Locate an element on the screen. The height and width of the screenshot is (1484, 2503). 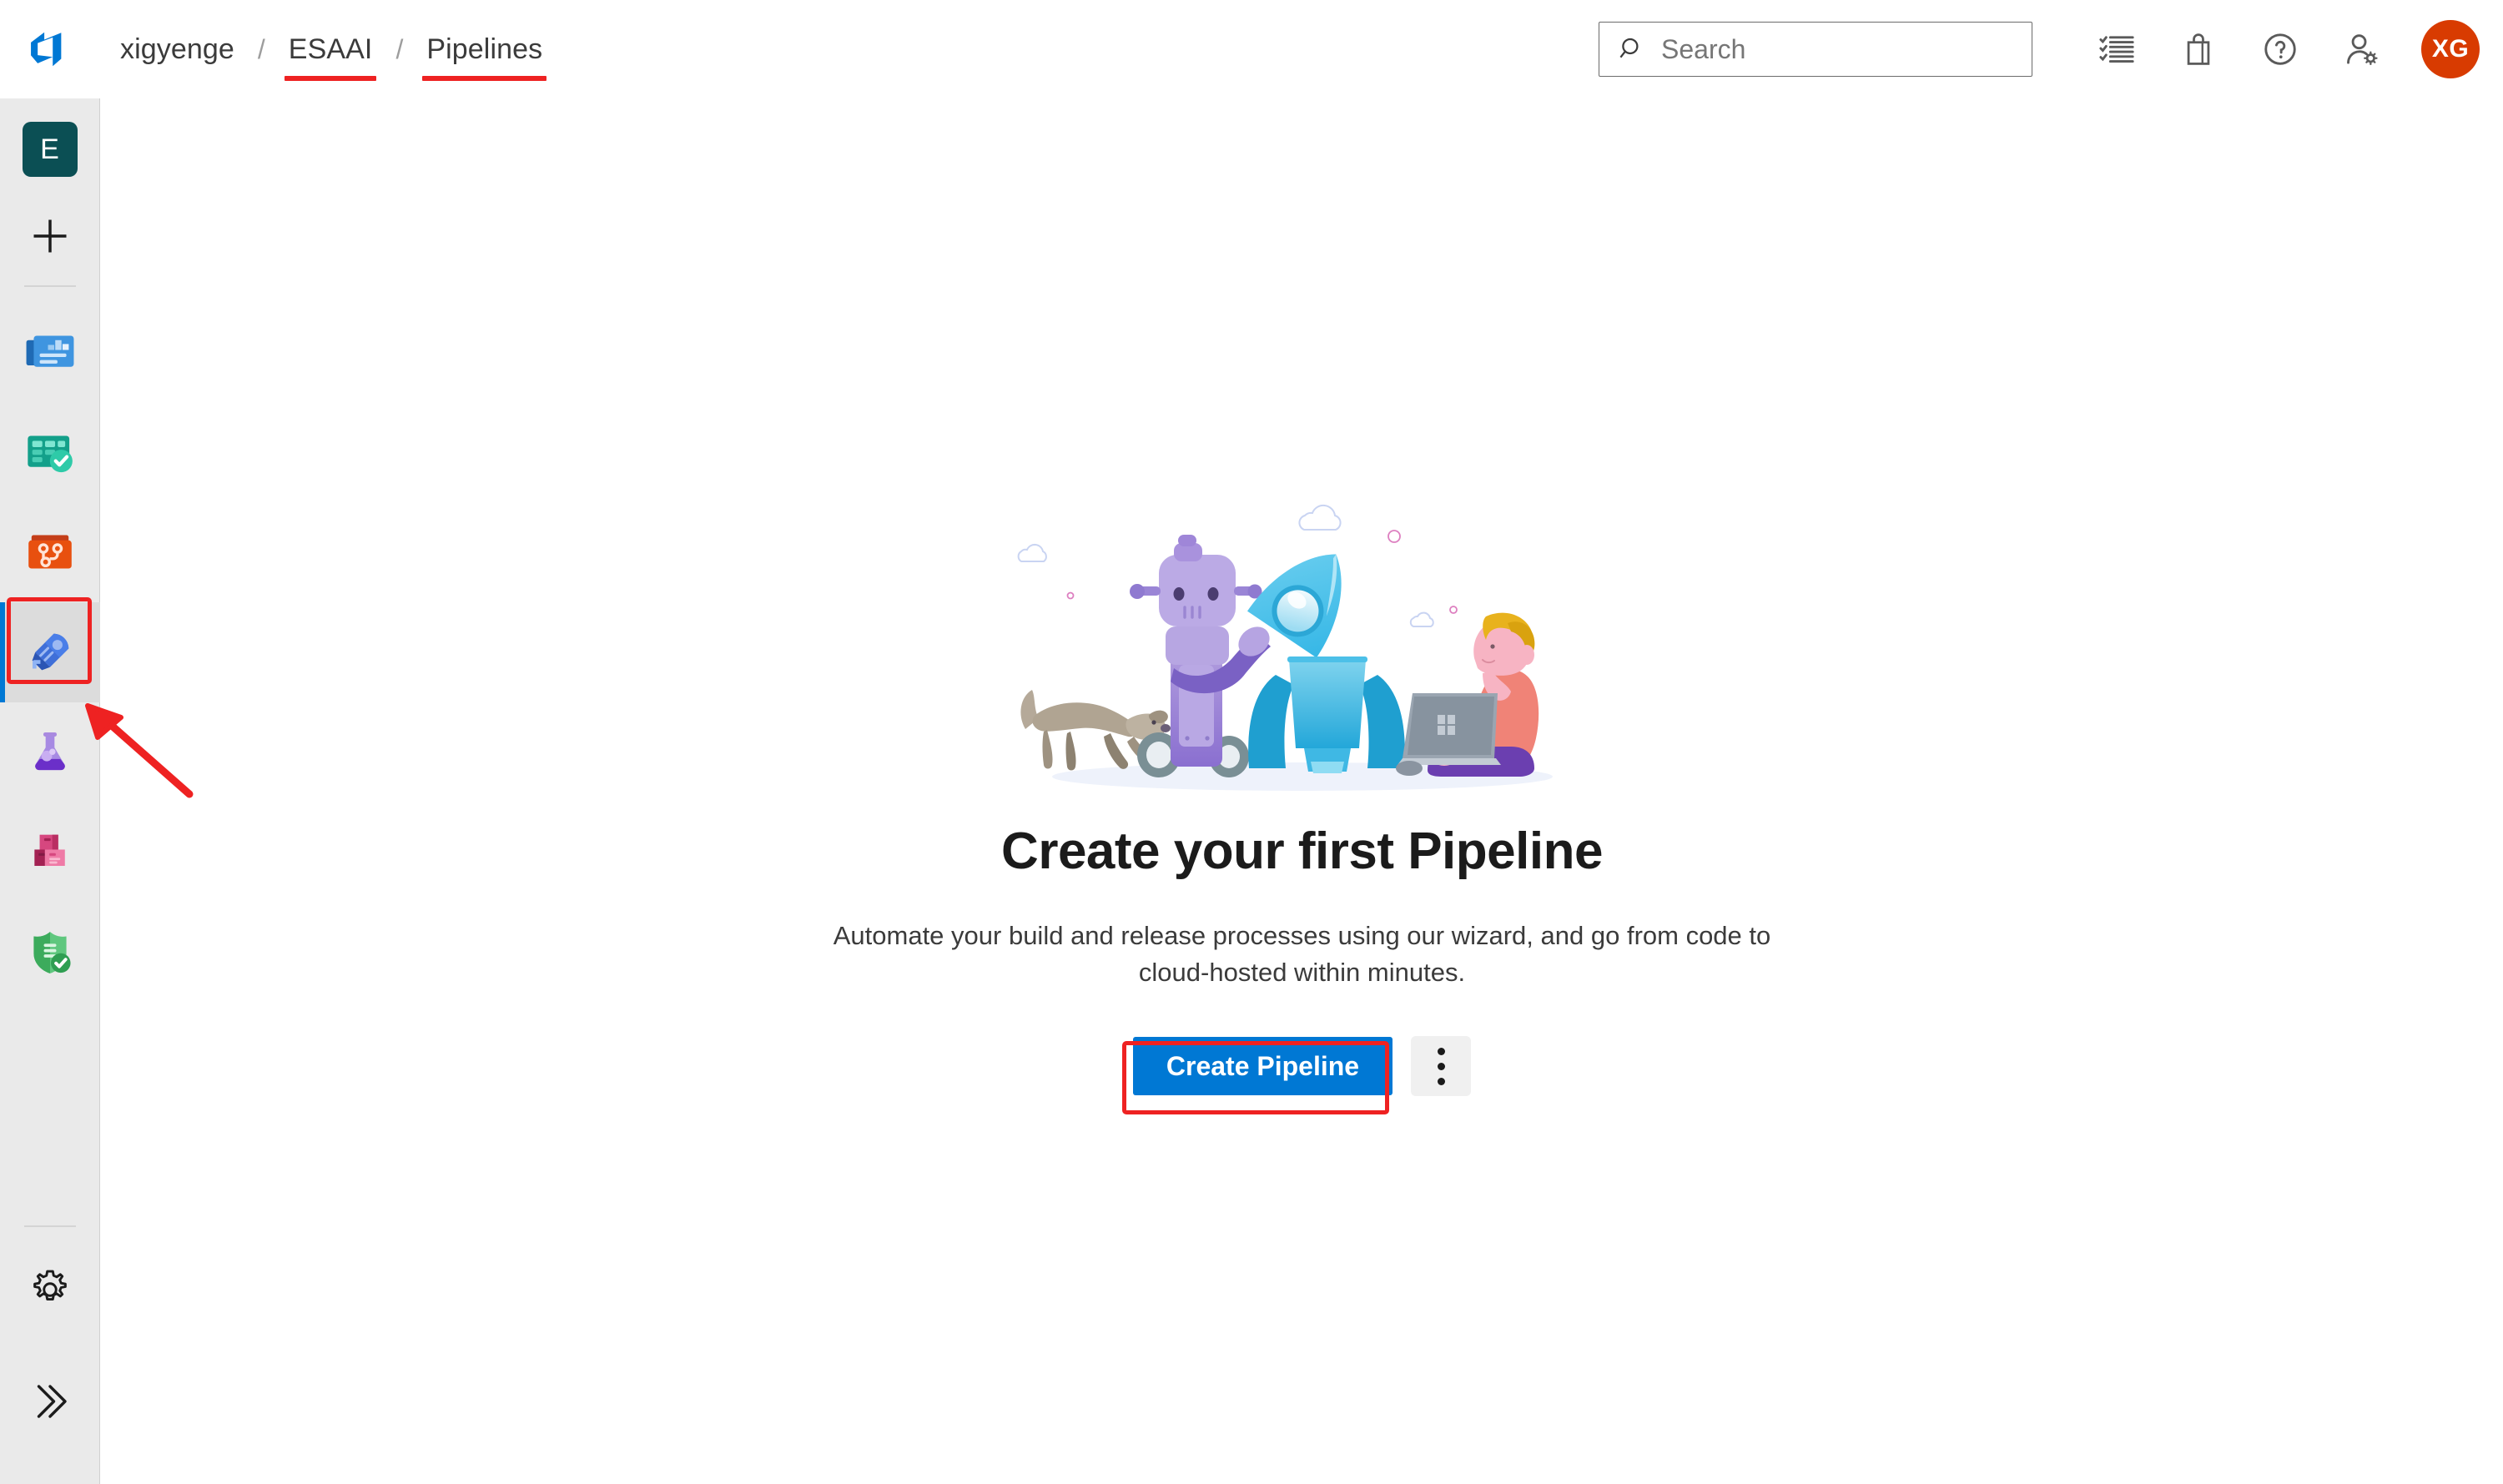
help-icon is located at coordinates (2280, 49).